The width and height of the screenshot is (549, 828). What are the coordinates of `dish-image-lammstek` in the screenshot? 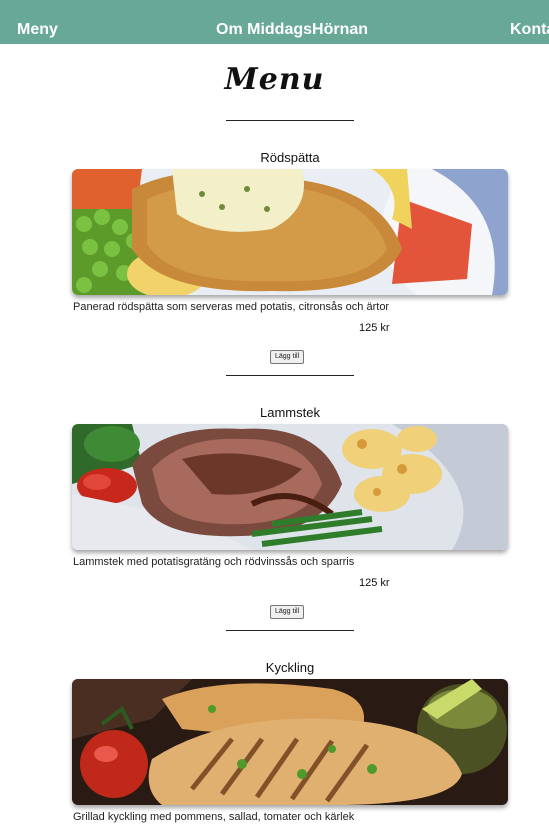 It's located at (290, 487).